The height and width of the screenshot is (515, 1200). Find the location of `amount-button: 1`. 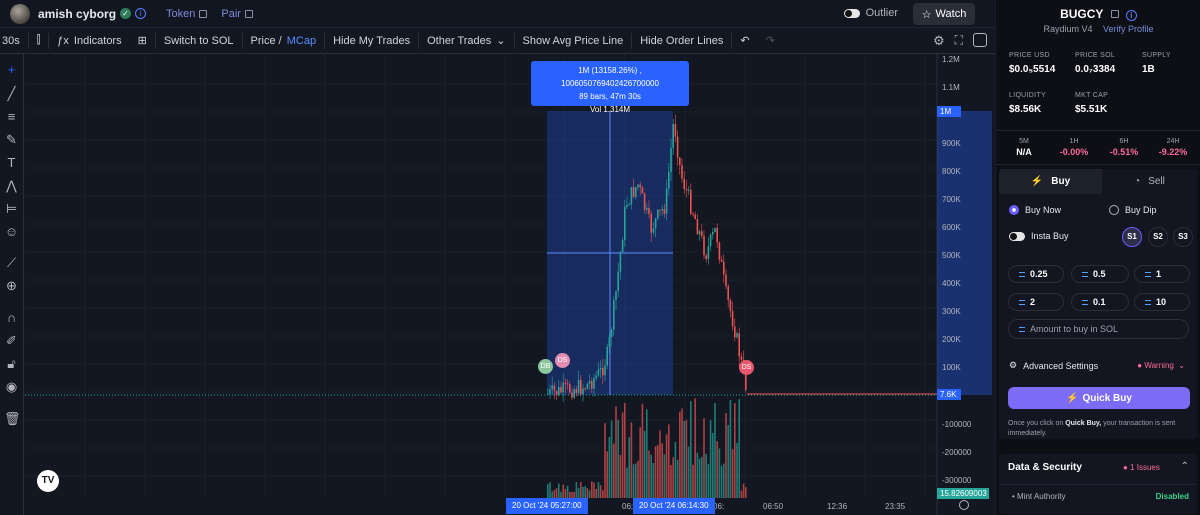

amount-button: 1 is located at coordinates (1162, 274).